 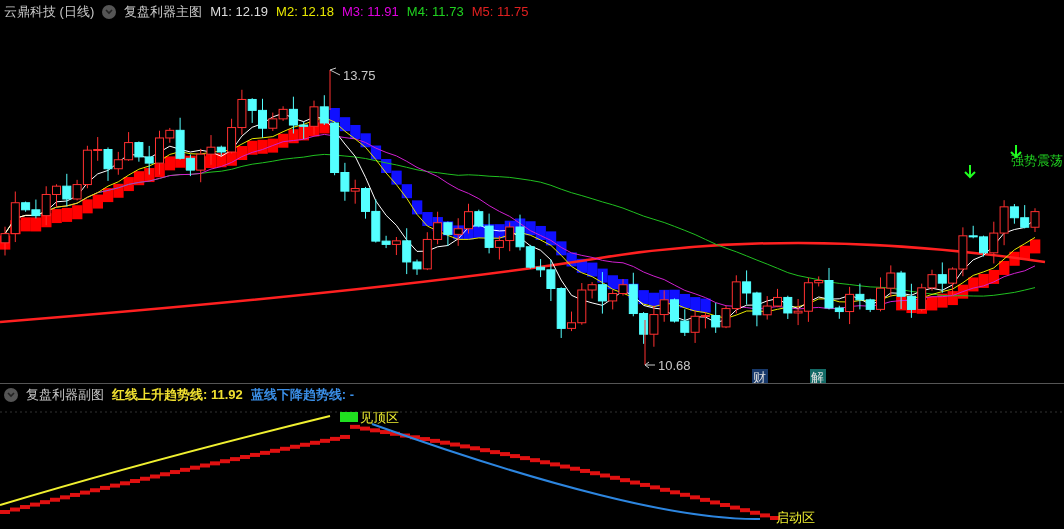 What do you see at coordinates (435, 12) in the screenshot?
I see `ma-reading: M4: 11.73` at bounding box center [435, 12].